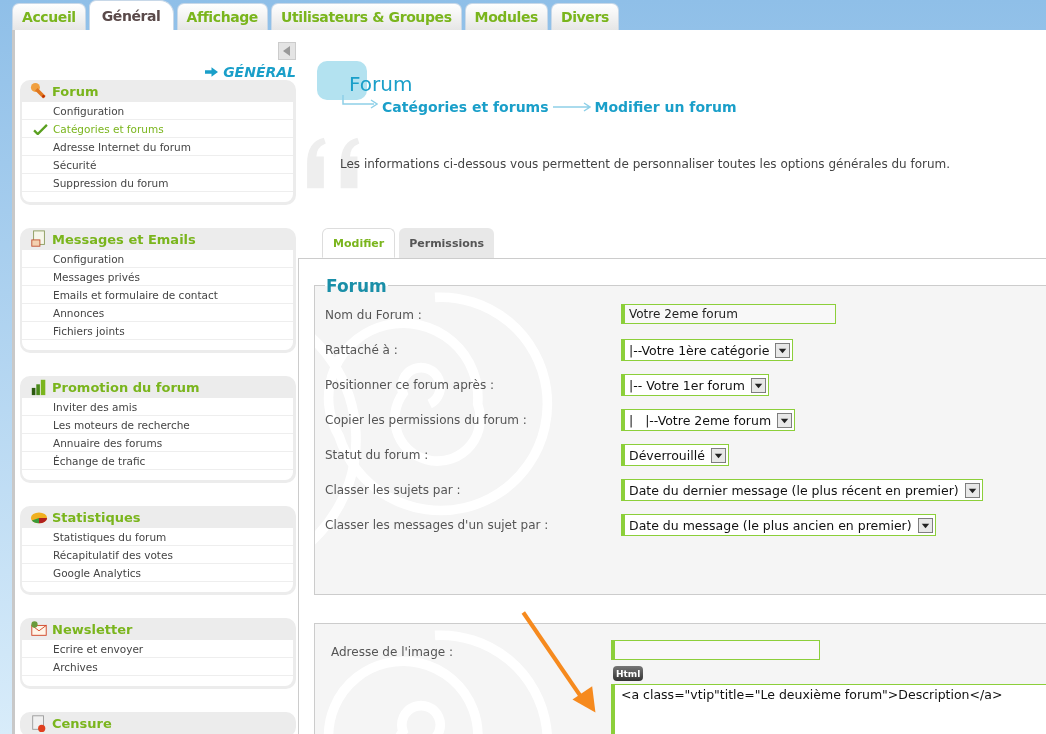 Image resolution: width=1046 pixels, height=734 pixels. Describe the element at coordinates (447, 243) in the screenshot. I see `tab: Permissions` at that location.